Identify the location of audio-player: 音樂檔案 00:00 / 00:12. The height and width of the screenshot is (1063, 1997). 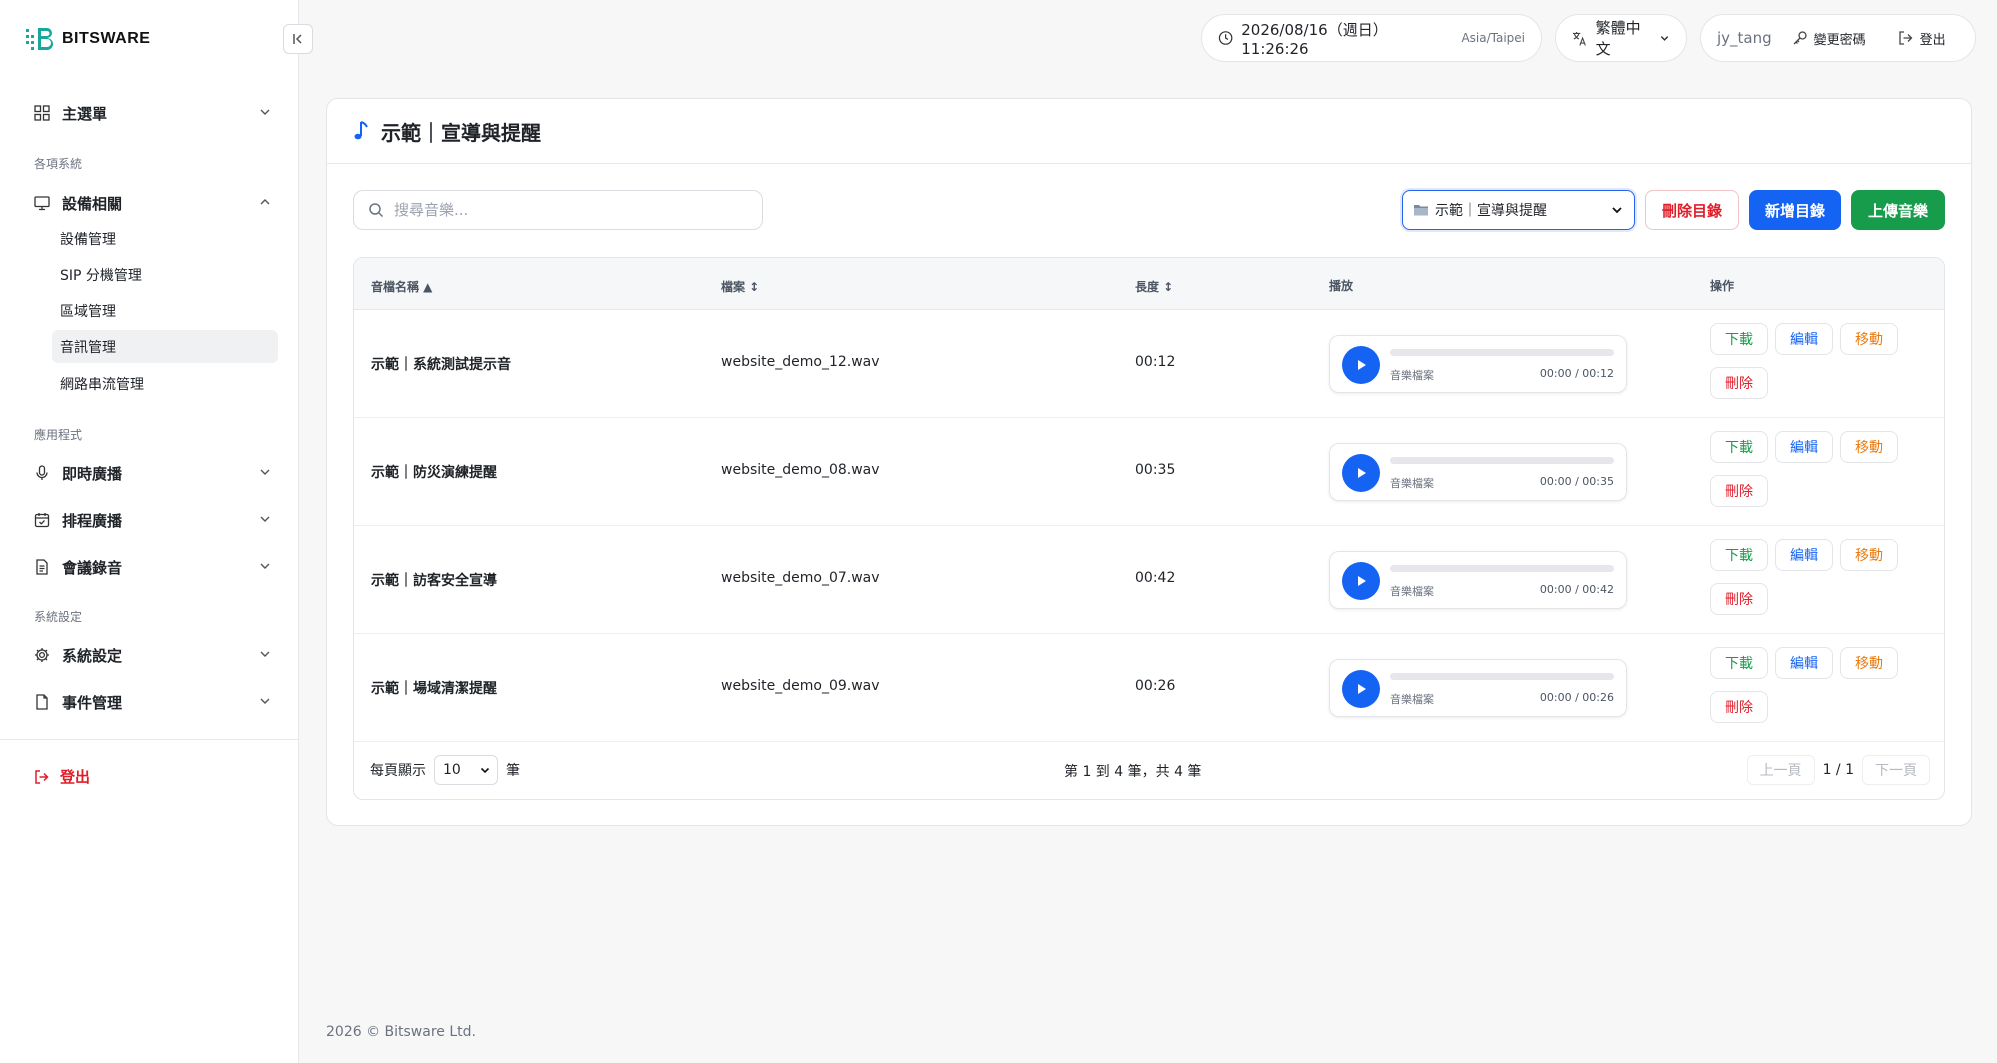
(1478, 364).